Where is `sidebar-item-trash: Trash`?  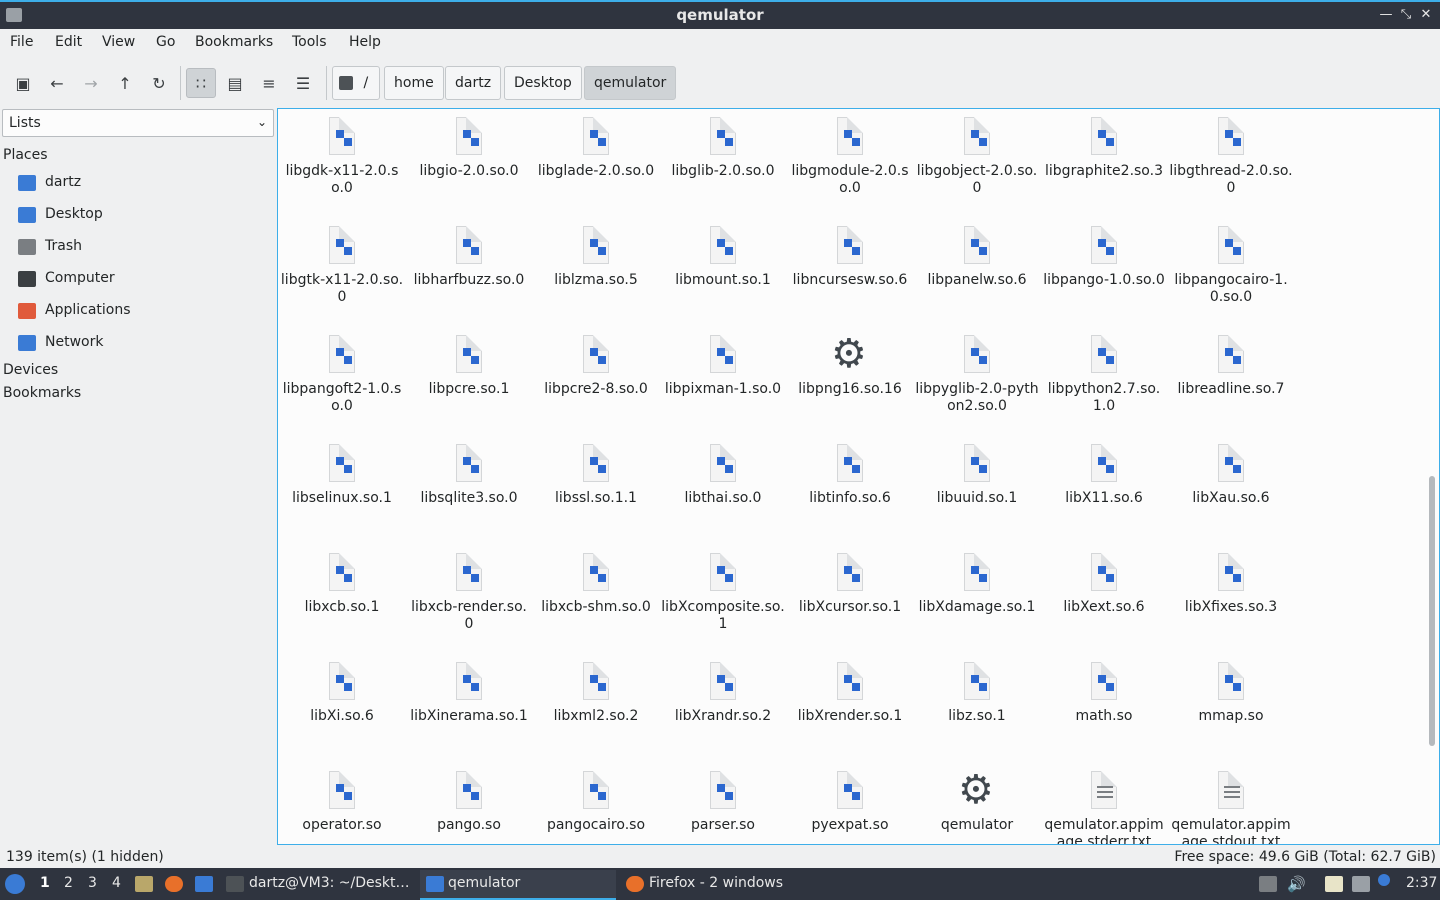
sidebar-item-trash: Trash is located at coordinates (141, 248).